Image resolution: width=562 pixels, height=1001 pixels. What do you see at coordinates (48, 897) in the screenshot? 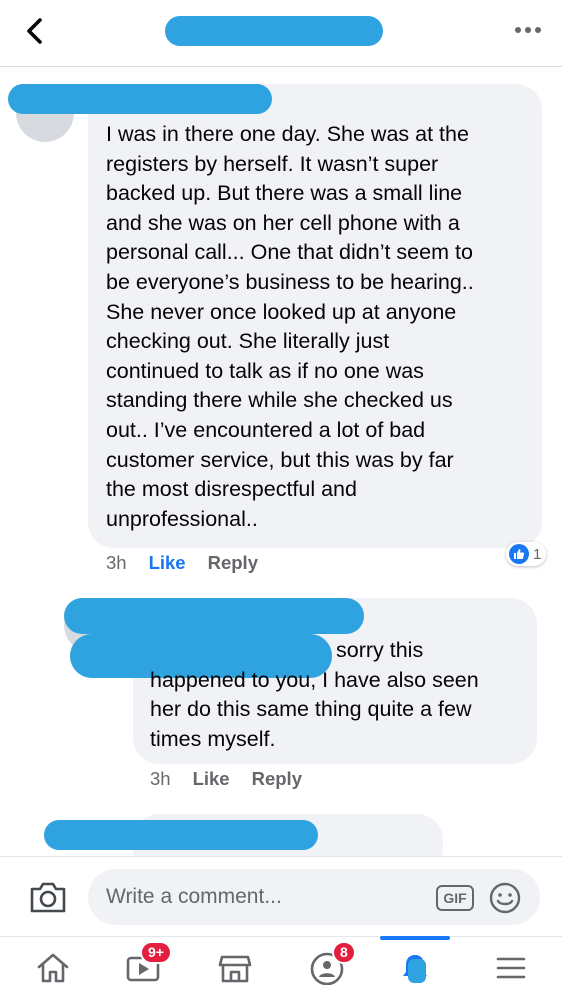
I see `camera-icon` at bounding box center [48, 897].